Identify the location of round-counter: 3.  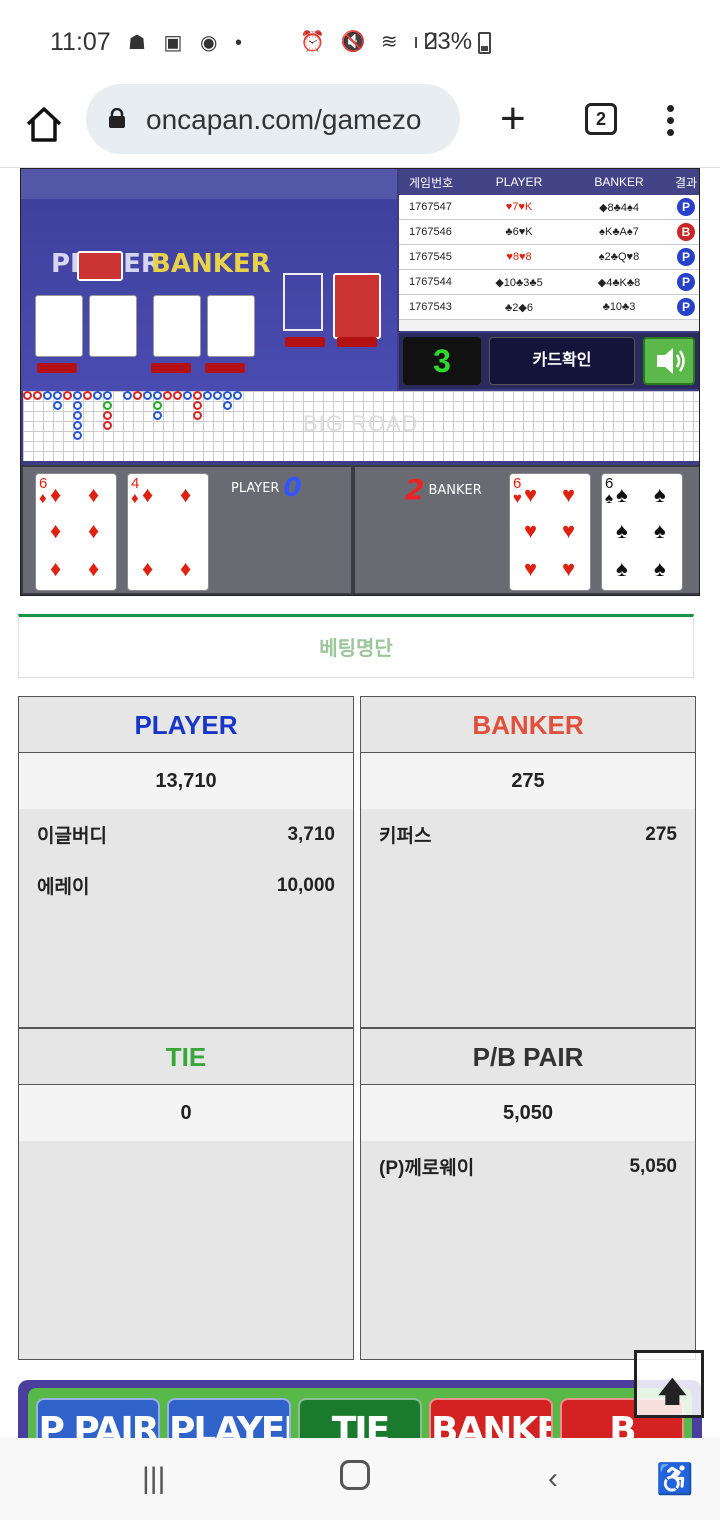
(442, 361).